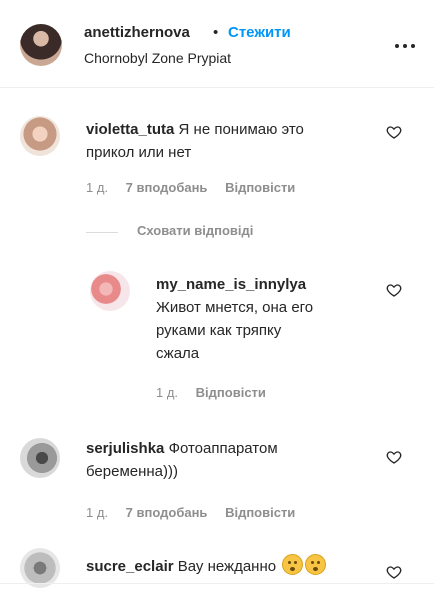  Describe the element at coordinates (157, 58) in the screenshot. I see `post-location: Chornobyl Zone Prypiat` at that location.